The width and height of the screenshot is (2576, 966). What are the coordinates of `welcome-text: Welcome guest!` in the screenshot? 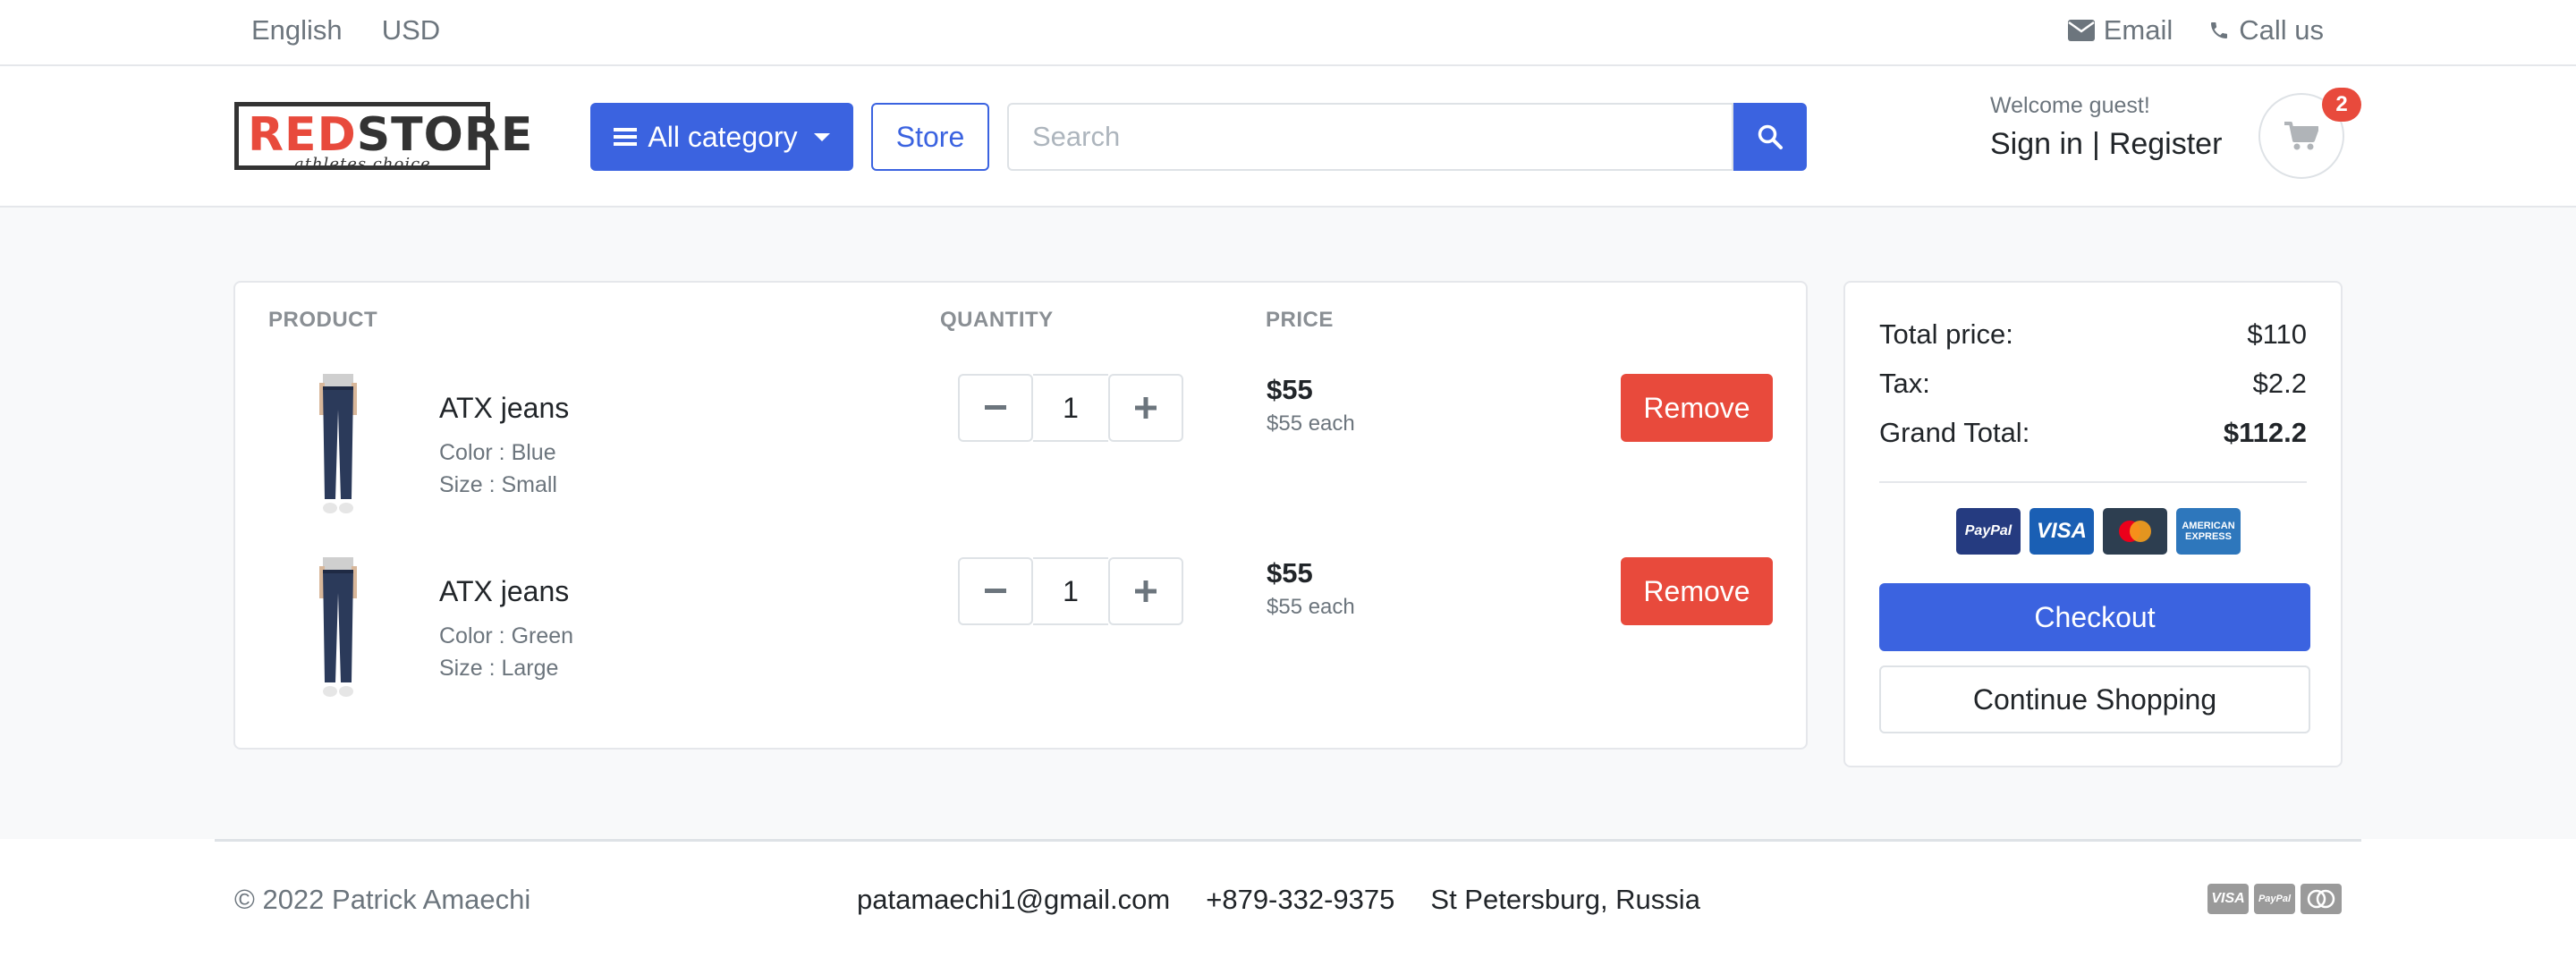 It's located at (2070, 105).